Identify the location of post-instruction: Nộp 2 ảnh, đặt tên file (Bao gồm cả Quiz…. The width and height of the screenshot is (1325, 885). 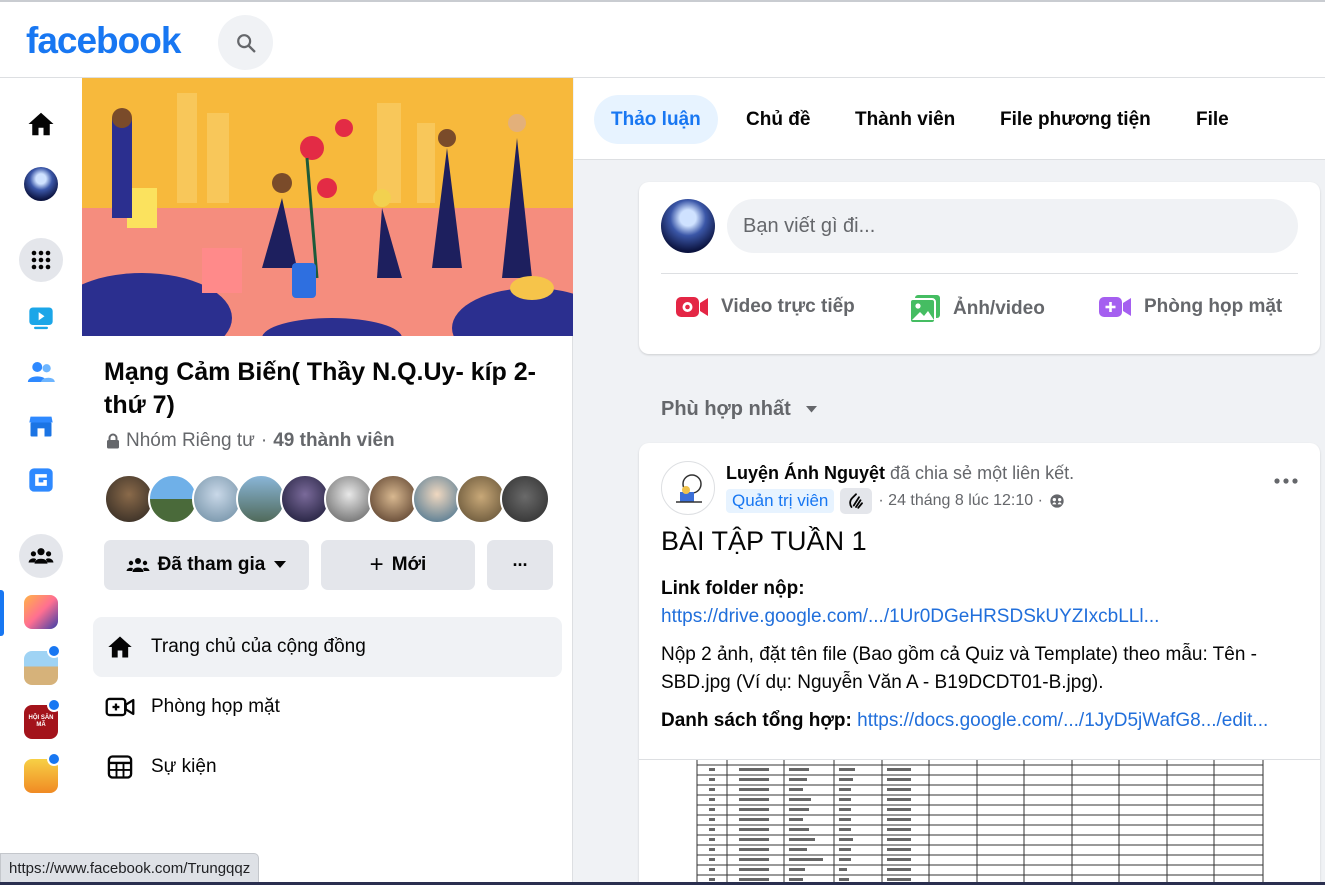
(959, 668).